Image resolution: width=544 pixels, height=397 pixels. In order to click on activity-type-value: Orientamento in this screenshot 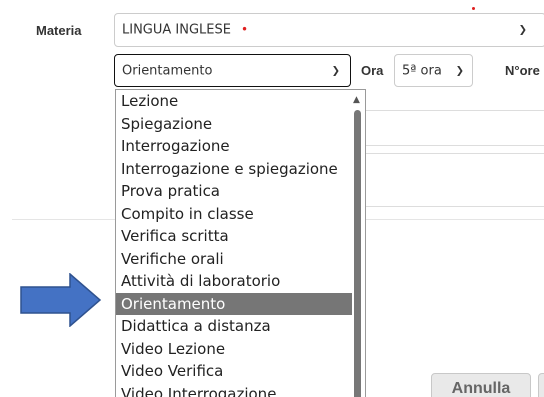, I will do `click(167, 70)`.